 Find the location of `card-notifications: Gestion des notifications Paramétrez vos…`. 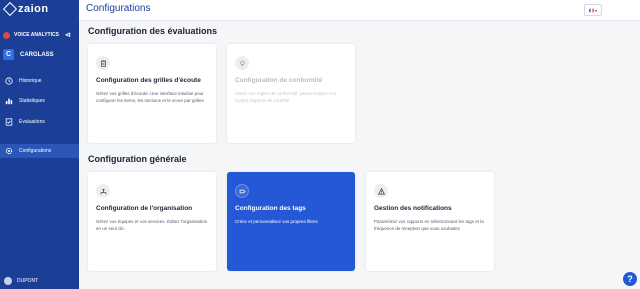

card-notifications: Gestion des notifications Paramétrez vos… is located at coordinates (430, 221).